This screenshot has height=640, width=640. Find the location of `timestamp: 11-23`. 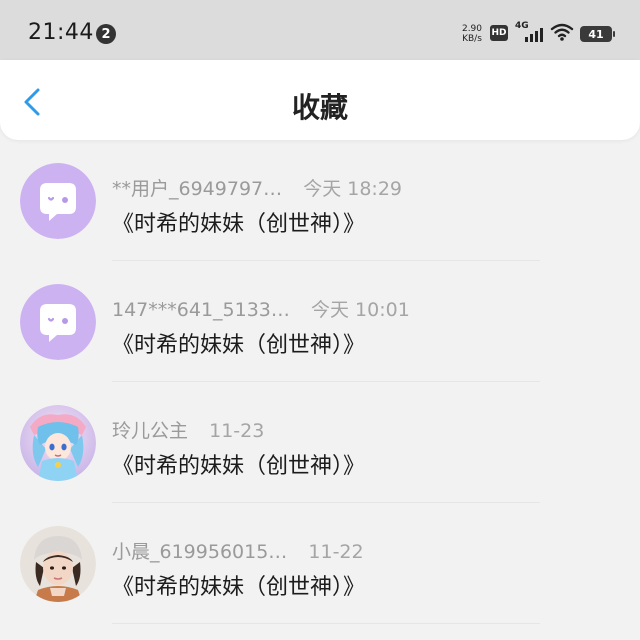

timestamp: 11-23 is located at coordinates (237, 431).